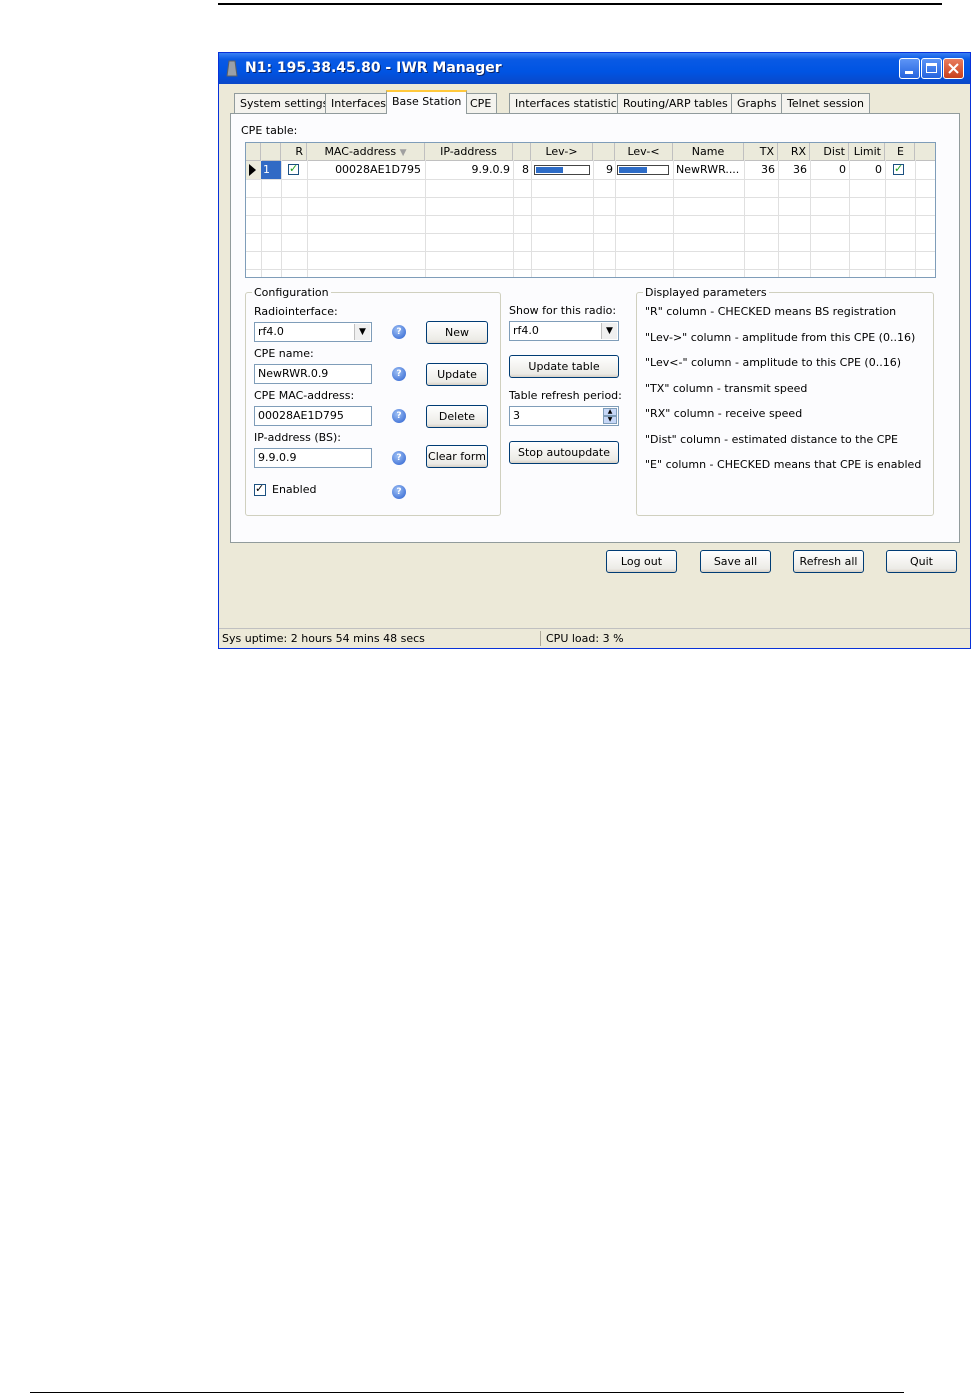 This screenshot has width=971, height=1396. Describe the element at coordinates (829, 151) in the screenshot. I see `header-dist: Dist` at that location.